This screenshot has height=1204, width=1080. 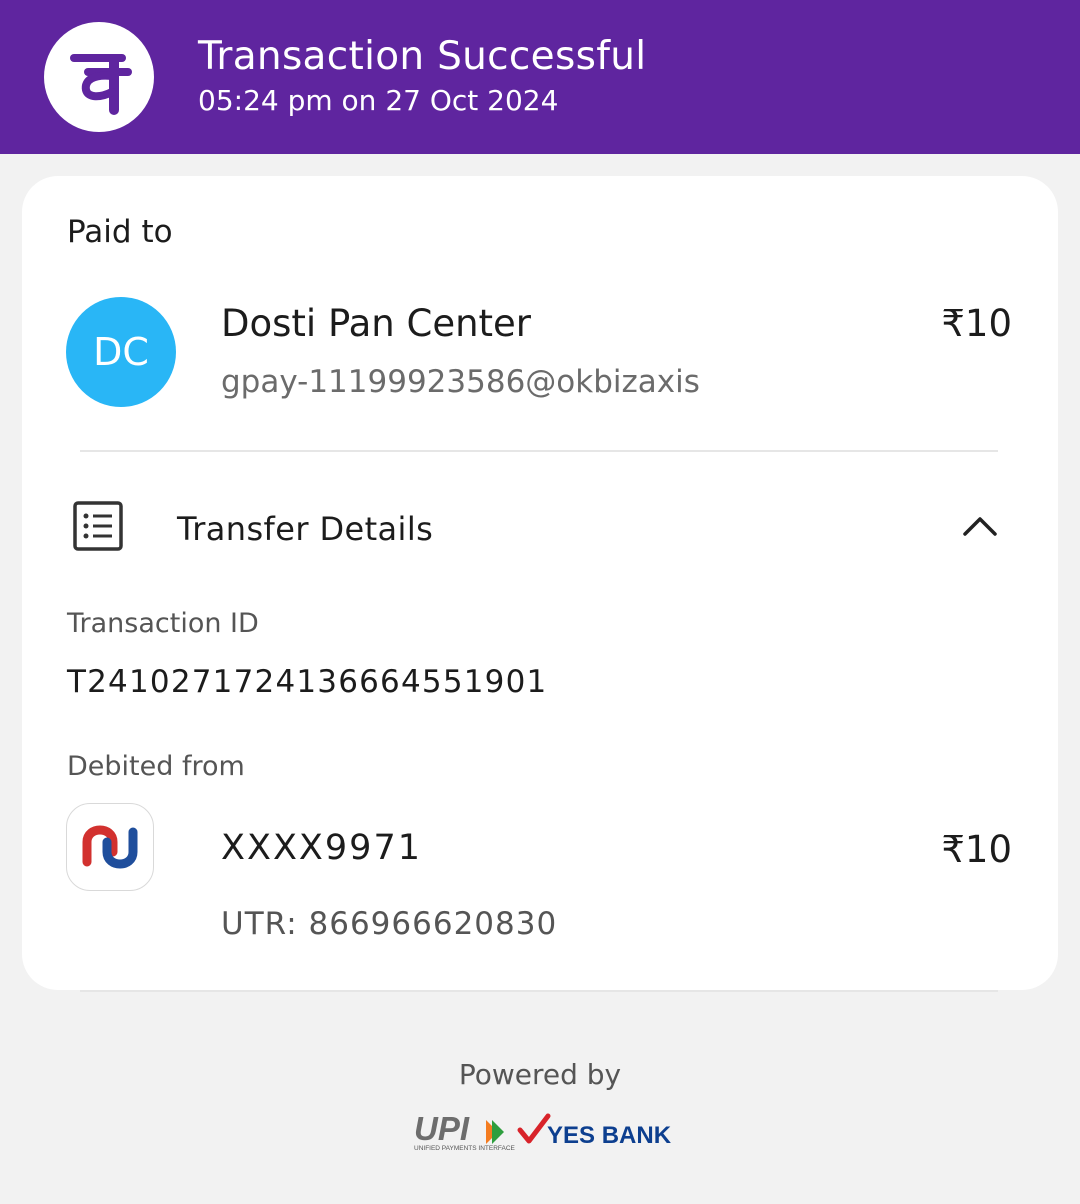 I want to click on payee-amount: ₹10, so click(x=976, y=323).